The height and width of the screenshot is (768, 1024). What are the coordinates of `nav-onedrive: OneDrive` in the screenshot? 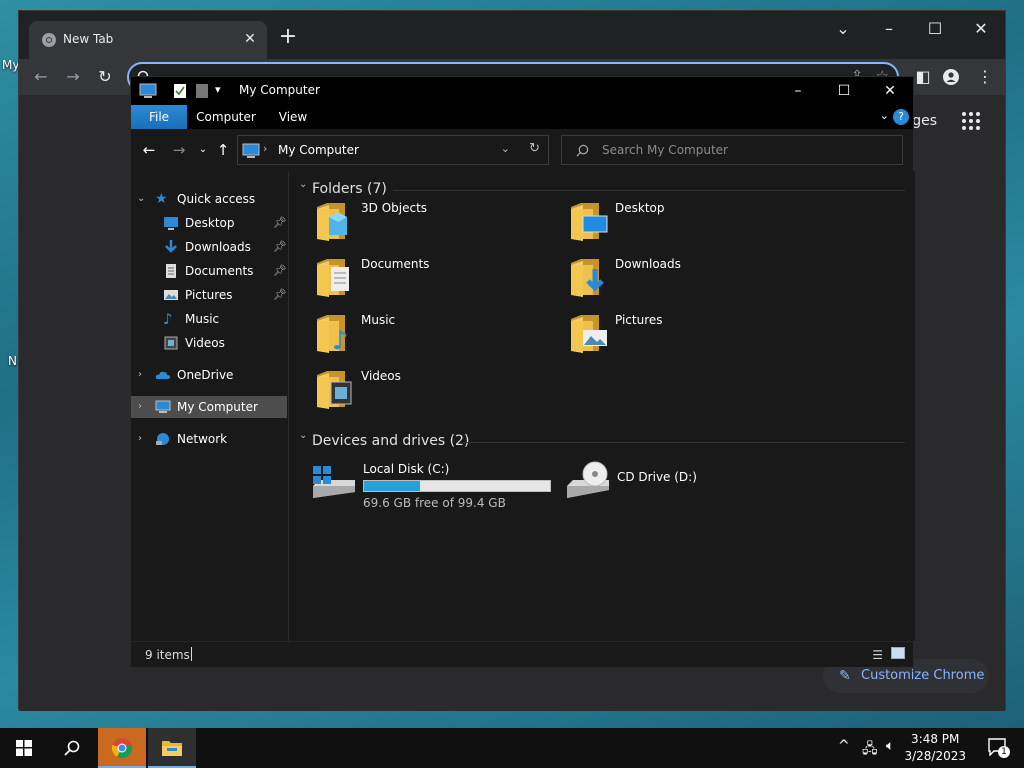 It's located at (220, 375).